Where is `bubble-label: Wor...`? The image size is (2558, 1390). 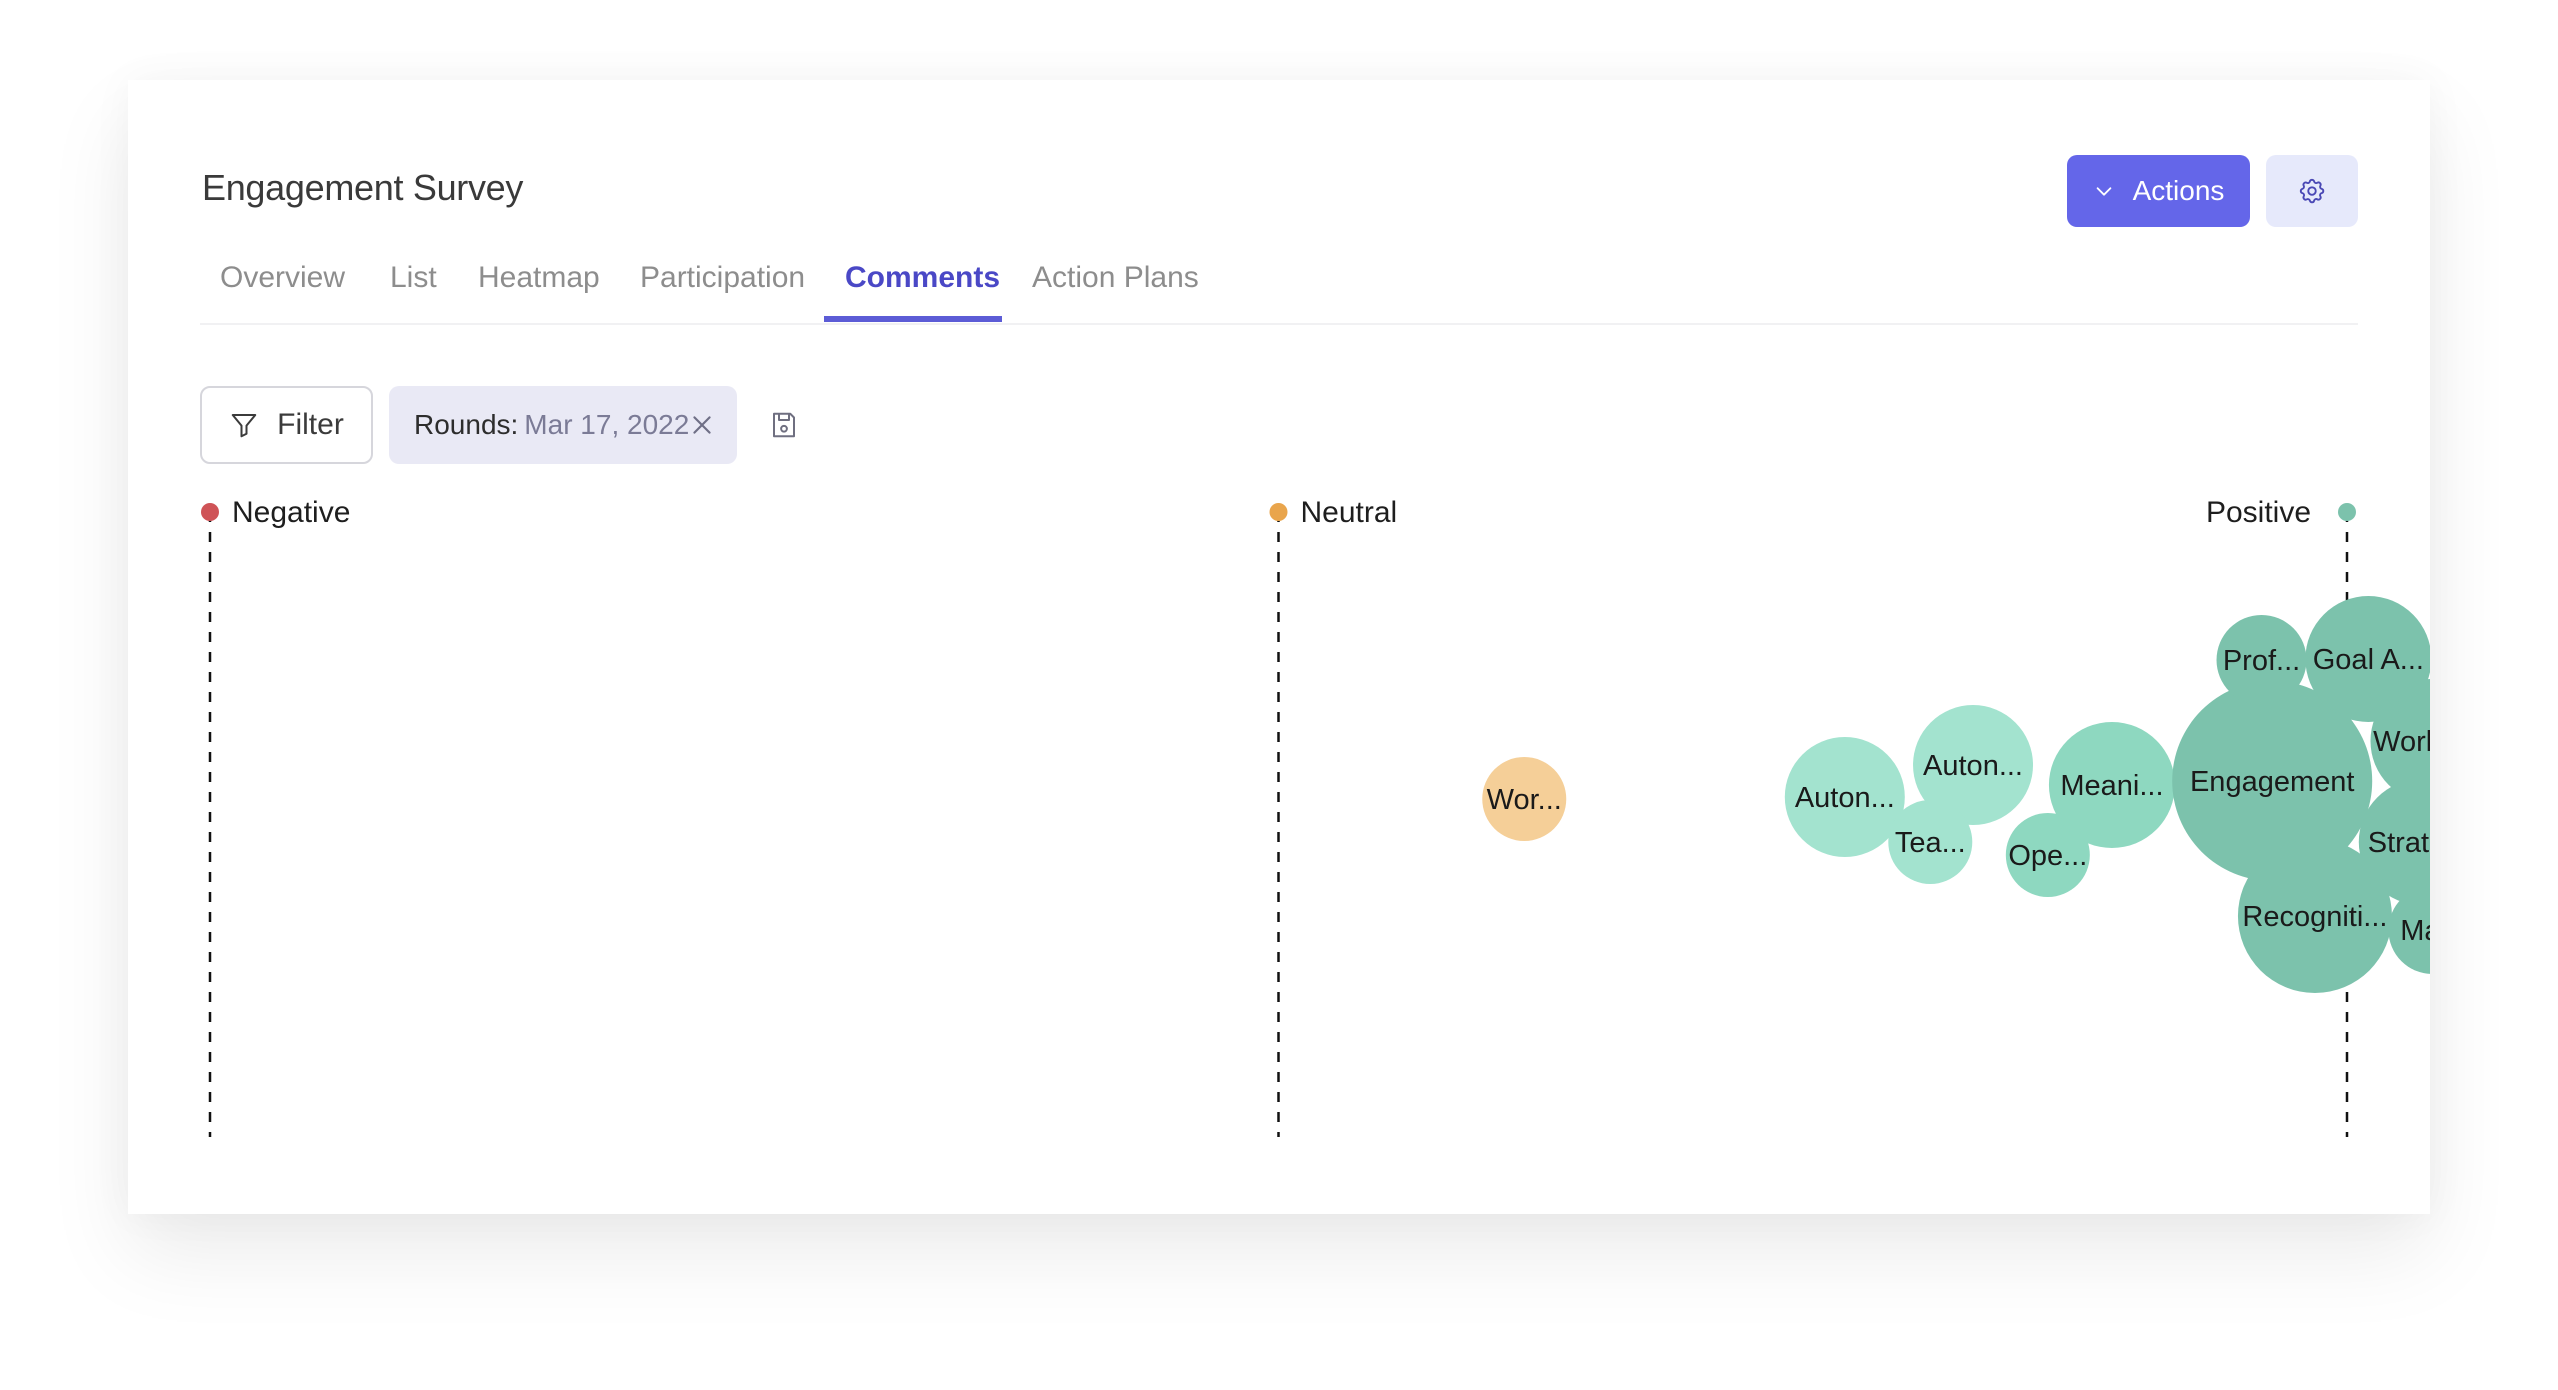
bubble-label: Wor... is located at coordinates (1524, 800).